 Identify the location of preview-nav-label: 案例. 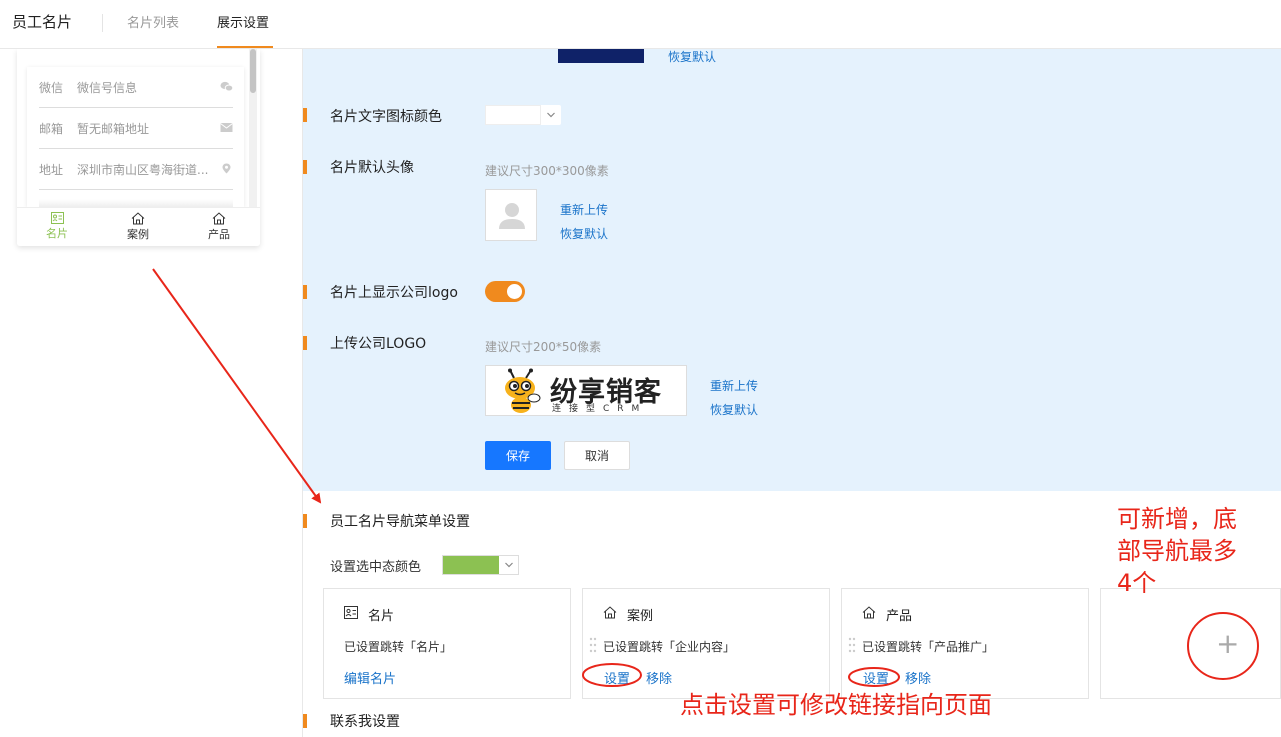
(138, 234).